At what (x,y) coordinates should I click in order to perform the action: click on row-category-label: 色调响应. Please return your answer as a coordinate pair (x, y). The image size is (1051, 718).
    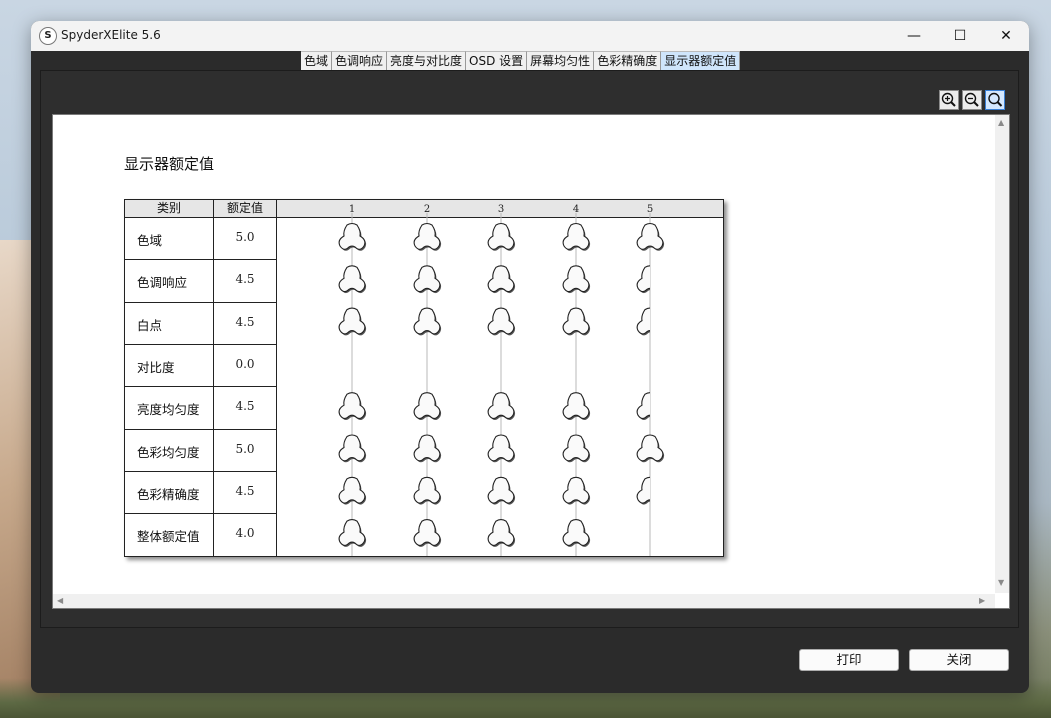
    Looking at the image, I should click on (162, 283).